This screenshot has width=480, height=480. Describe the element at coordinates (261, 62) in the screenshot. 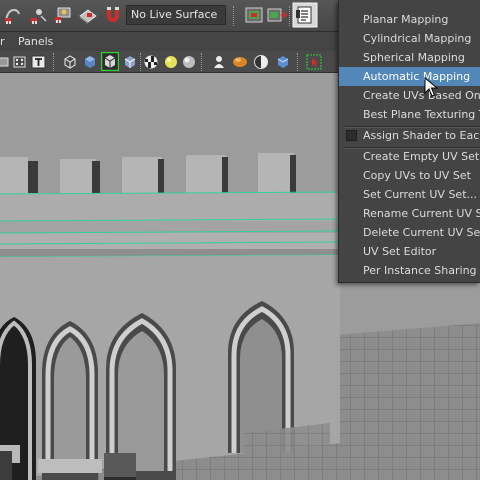

I see `half-shade-icon` at that location.